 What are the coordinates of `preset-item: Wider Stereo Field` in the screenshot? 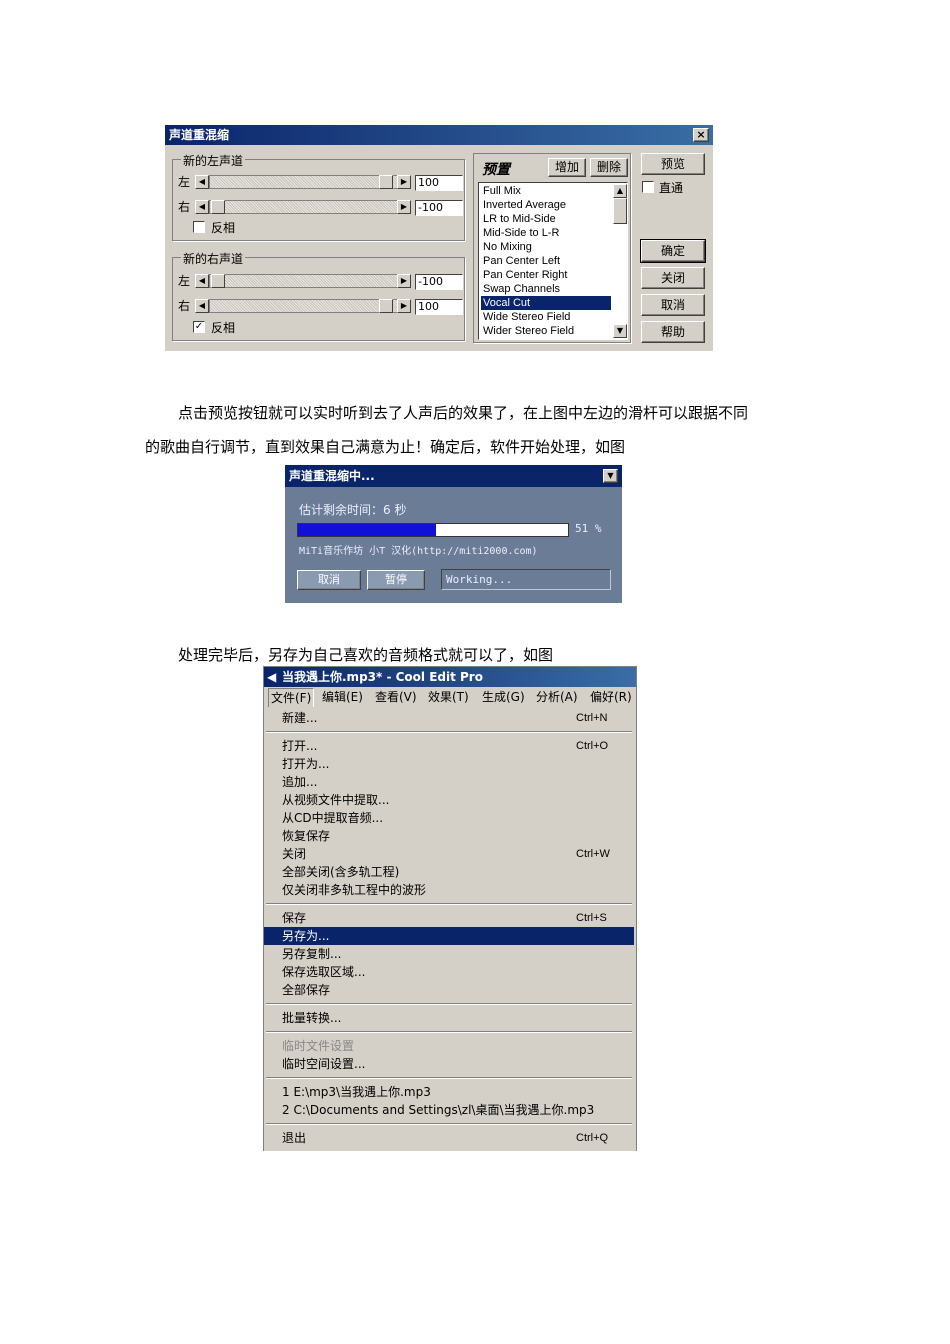 It's located at (546, 331).